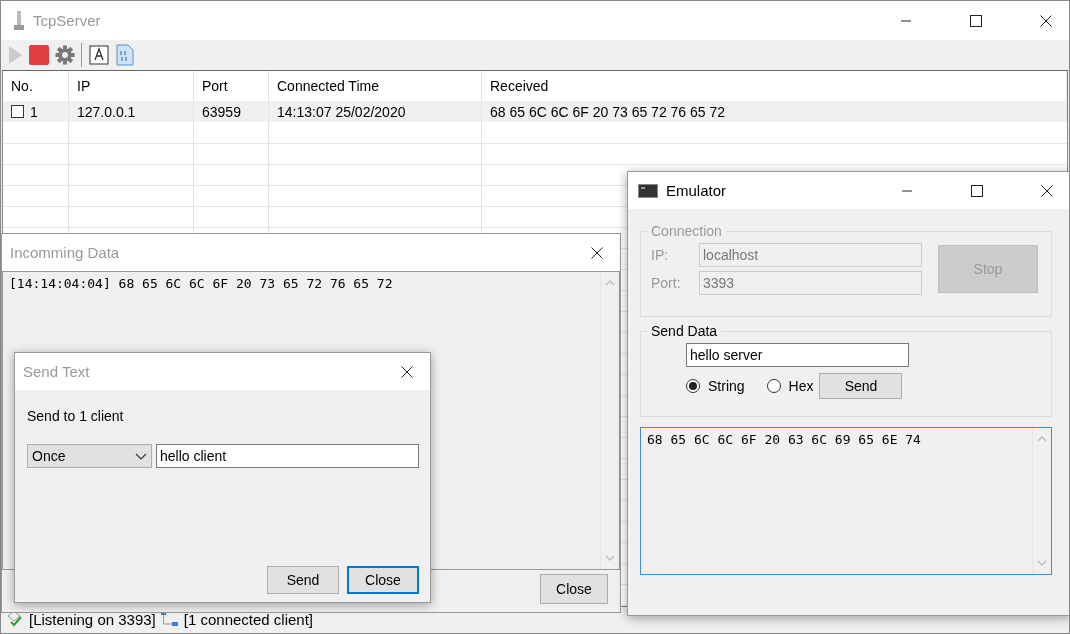 The image size is (1070, 634). Describe the element at coordinates (65, 55) in the screenshot. I see `gear-icon` at that location.